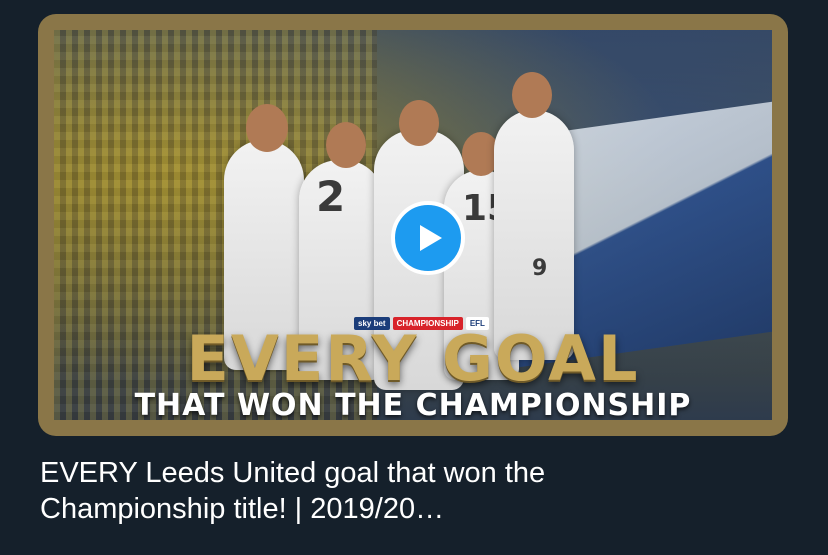 The image size is (828, 555). What do you see at coordinates (540, 268) in the screenshot?
I see `jersey-number: 9` at bounding box center [540, 268].